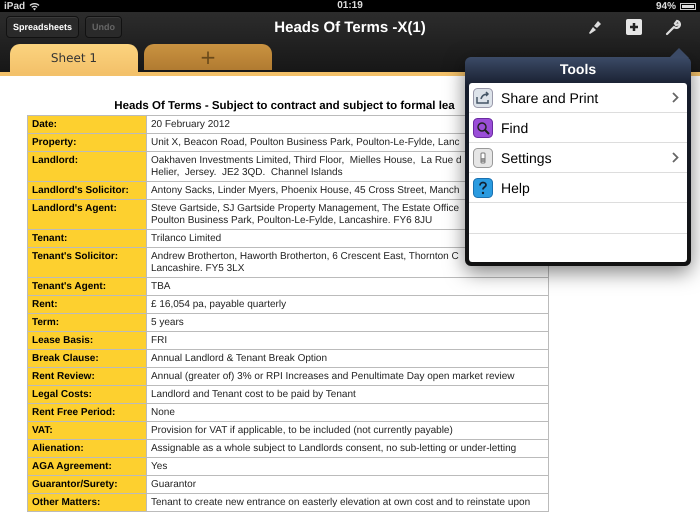 The image size is (700, 525). I want to click on field-label: Term:, so click(87, 323).